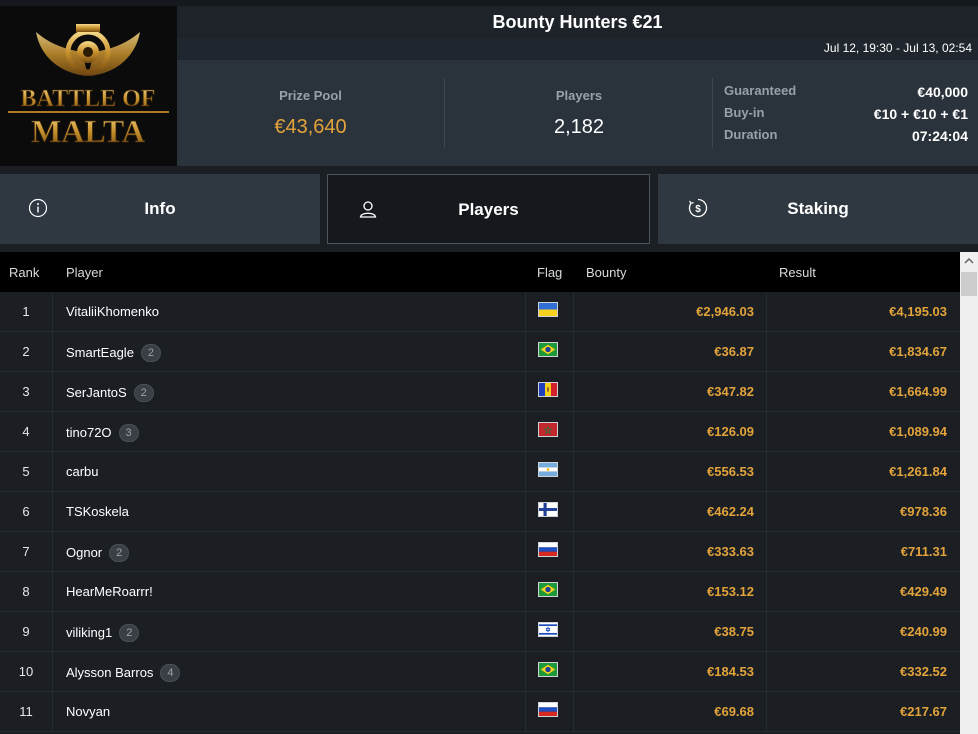  Describe the element at coordinates (744, 112) in the screenshot. I see `buyin-label: Buy-in` at that location.